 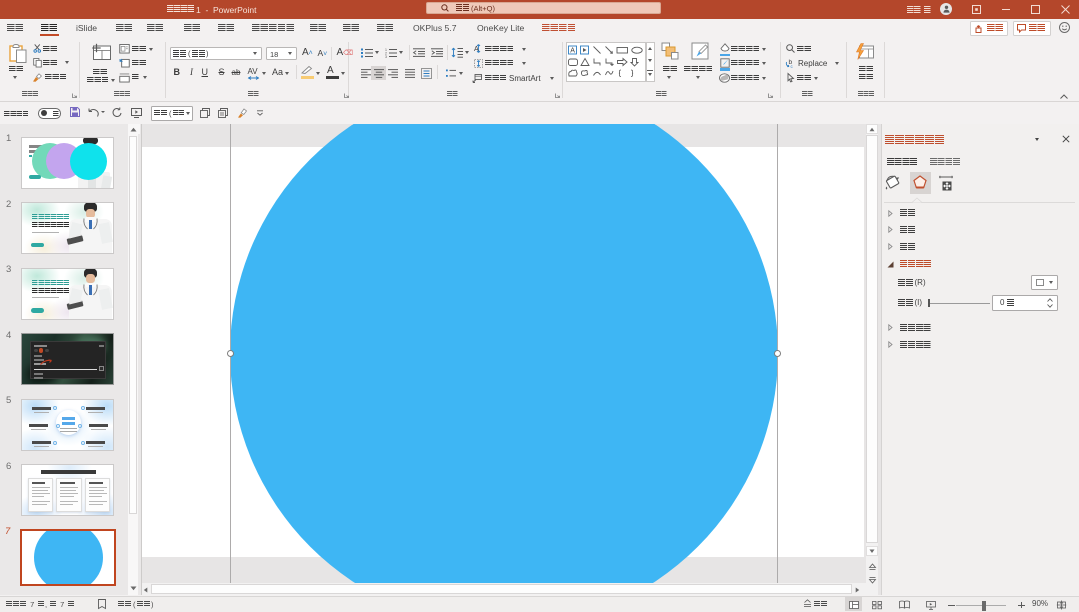 I want to click on svg-text: 3, so click(x=386, y=57).